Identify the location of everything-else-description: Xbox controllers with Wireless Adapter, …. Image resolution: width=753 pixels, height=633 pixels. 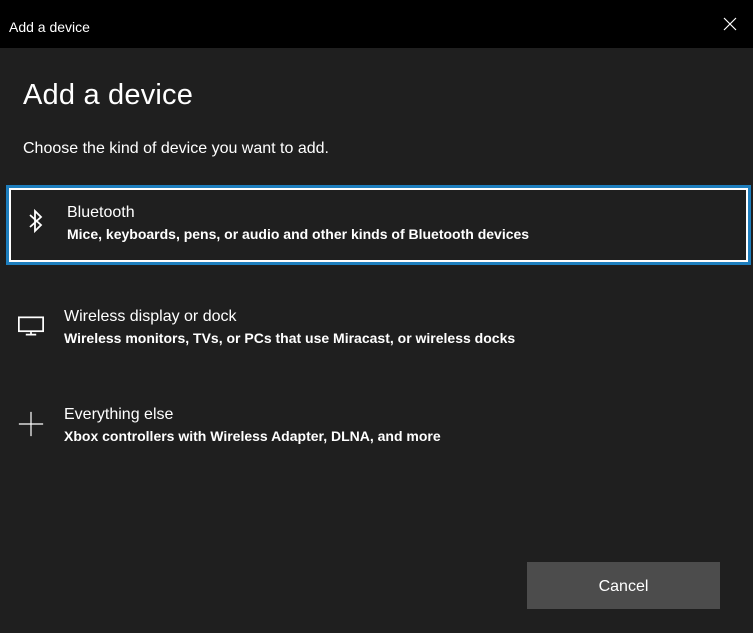
(252, 436).